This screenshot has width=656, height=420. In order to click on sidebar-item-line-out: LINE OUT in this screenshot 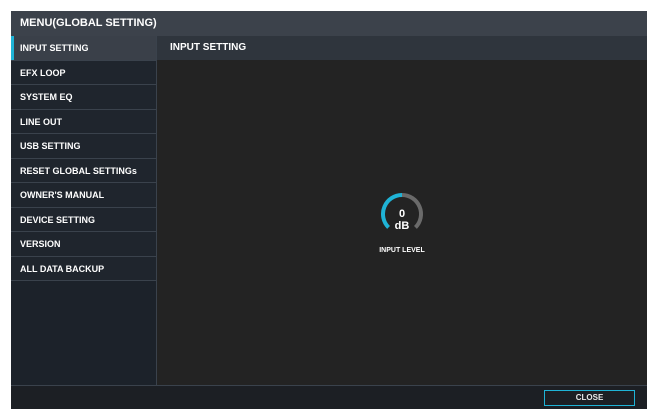, I will do `click(83, 121)`.